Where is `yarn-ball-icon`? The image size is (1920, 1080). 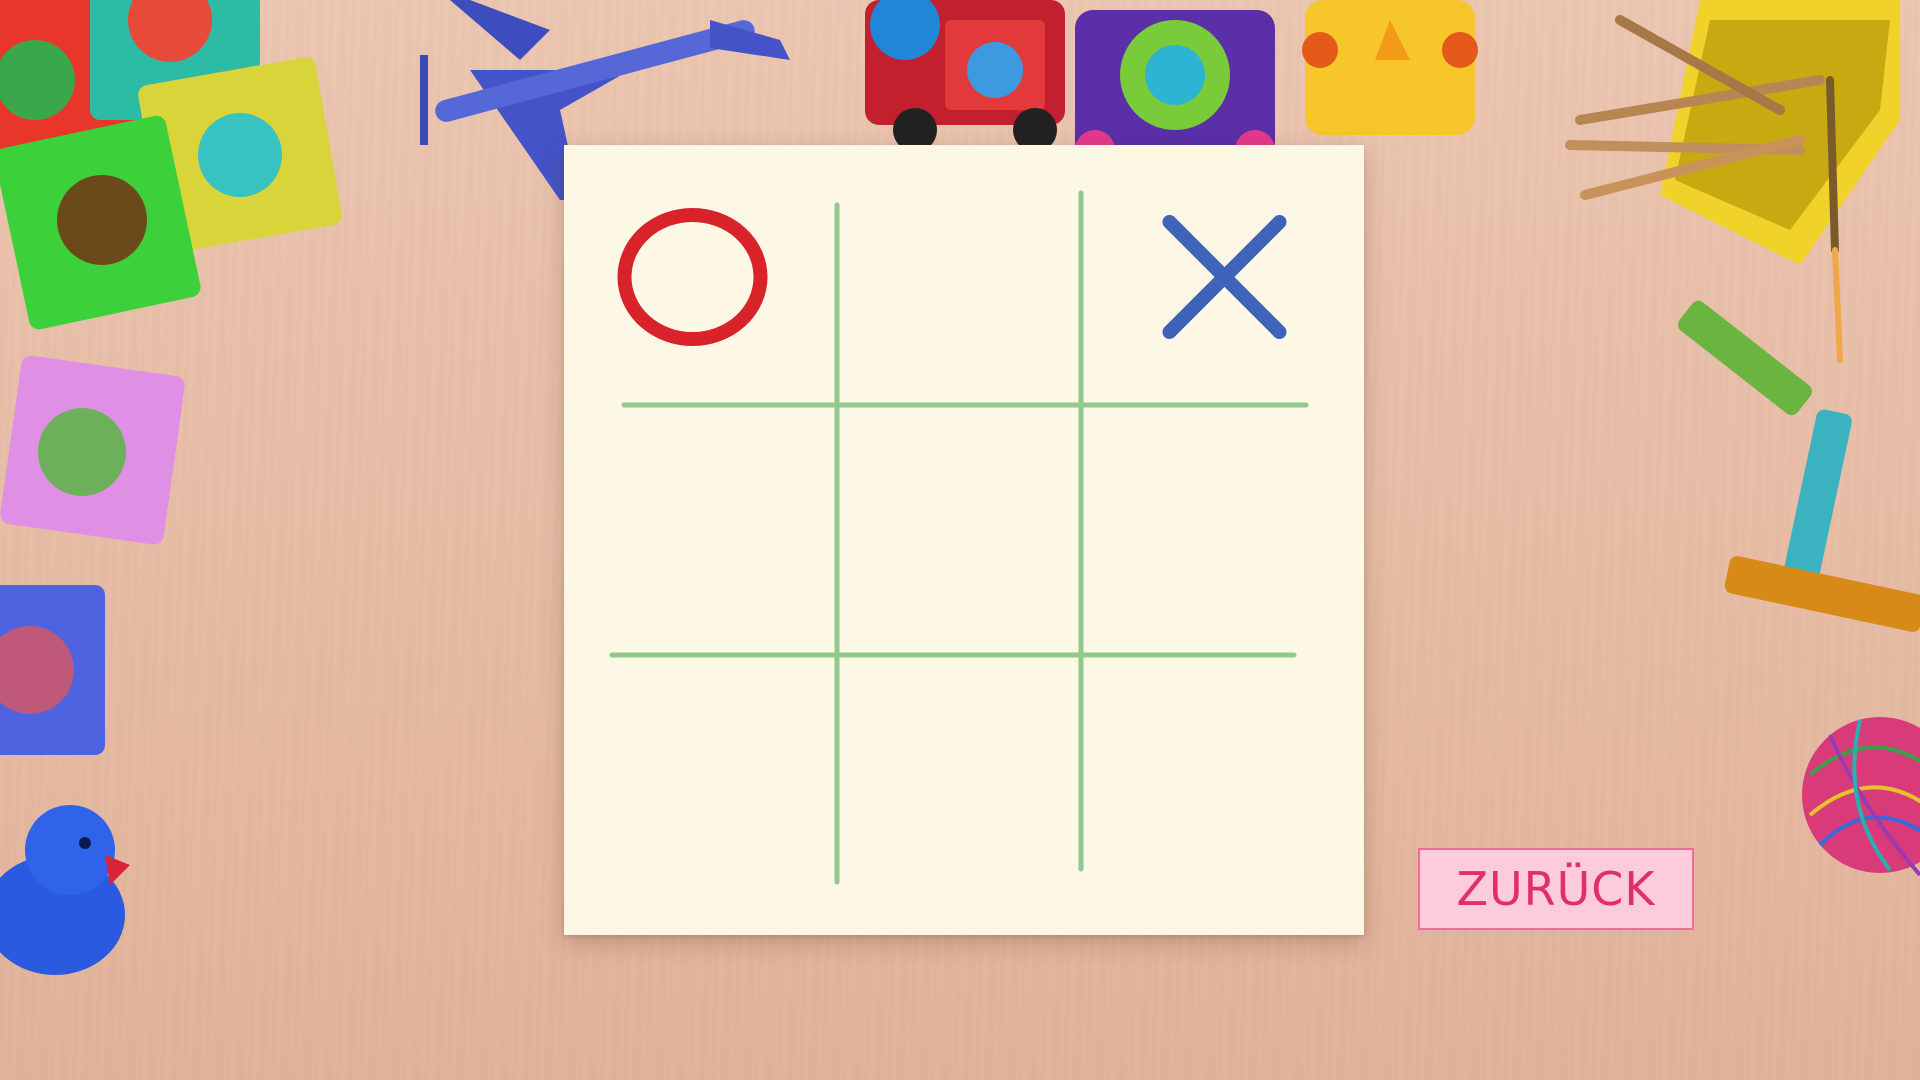 yarn-ball-icon is located at coordinates (1861, 797).